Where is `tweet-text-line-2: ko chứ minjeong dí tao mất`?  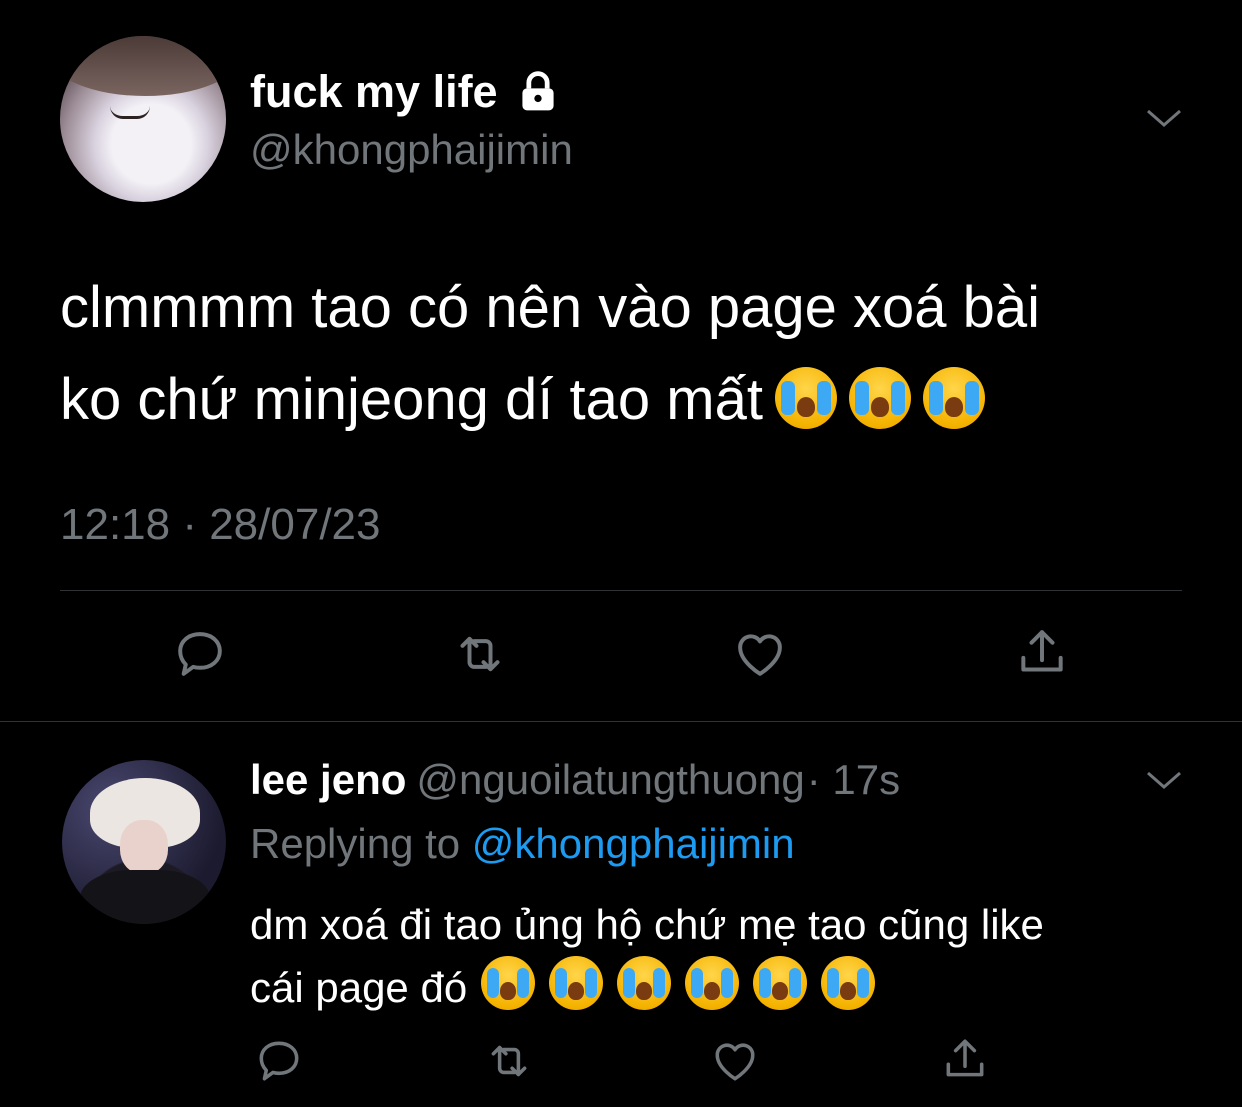 tweet-text-line-2: ko chứ minjeong dí tao mất is located at coordinates (635, 400).